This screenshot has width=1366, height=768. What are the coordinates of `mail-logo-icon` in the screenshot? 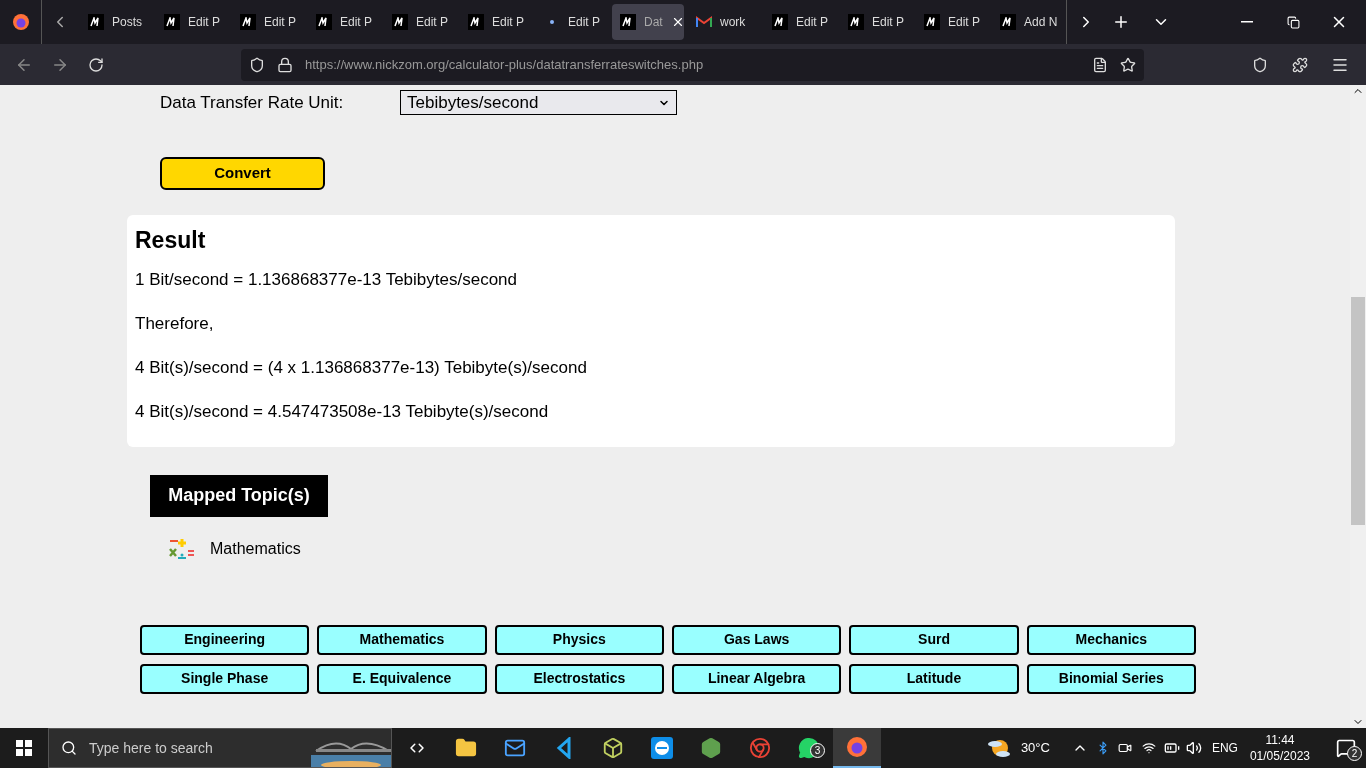 It's located at (704, 22).